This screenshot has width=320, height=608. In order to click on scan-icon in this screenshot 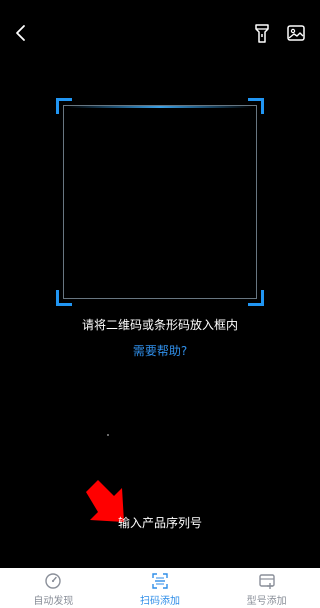, I will do `click(160, 581)`.